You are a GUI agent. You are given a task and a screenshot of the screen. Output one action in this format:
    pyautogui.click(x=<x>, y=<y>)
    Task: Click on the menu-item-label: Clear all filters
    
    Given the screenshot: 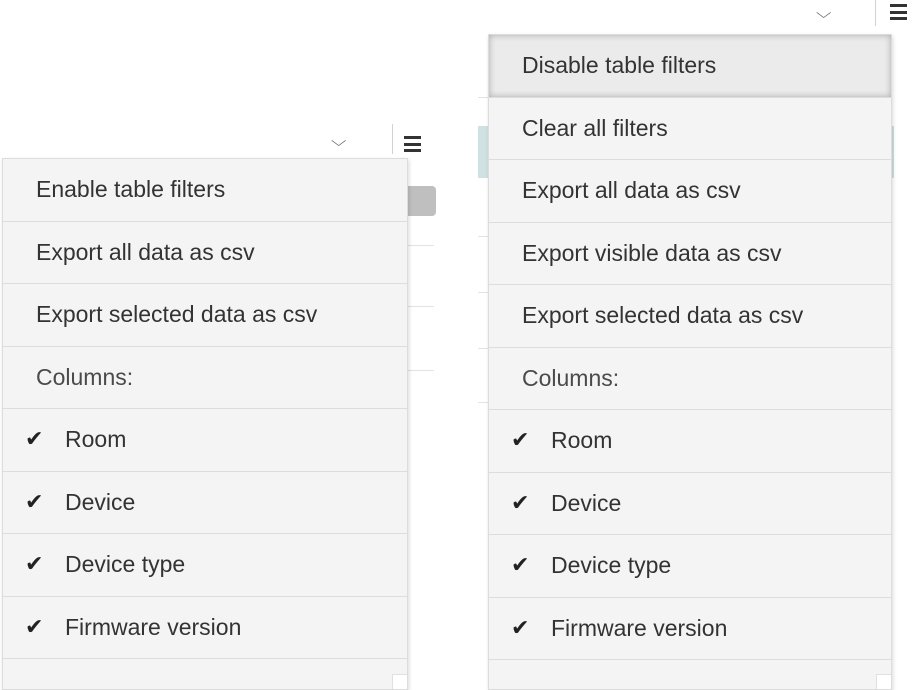 What is the action you would take?
    pyautogui.click(x=595, y=127)
    